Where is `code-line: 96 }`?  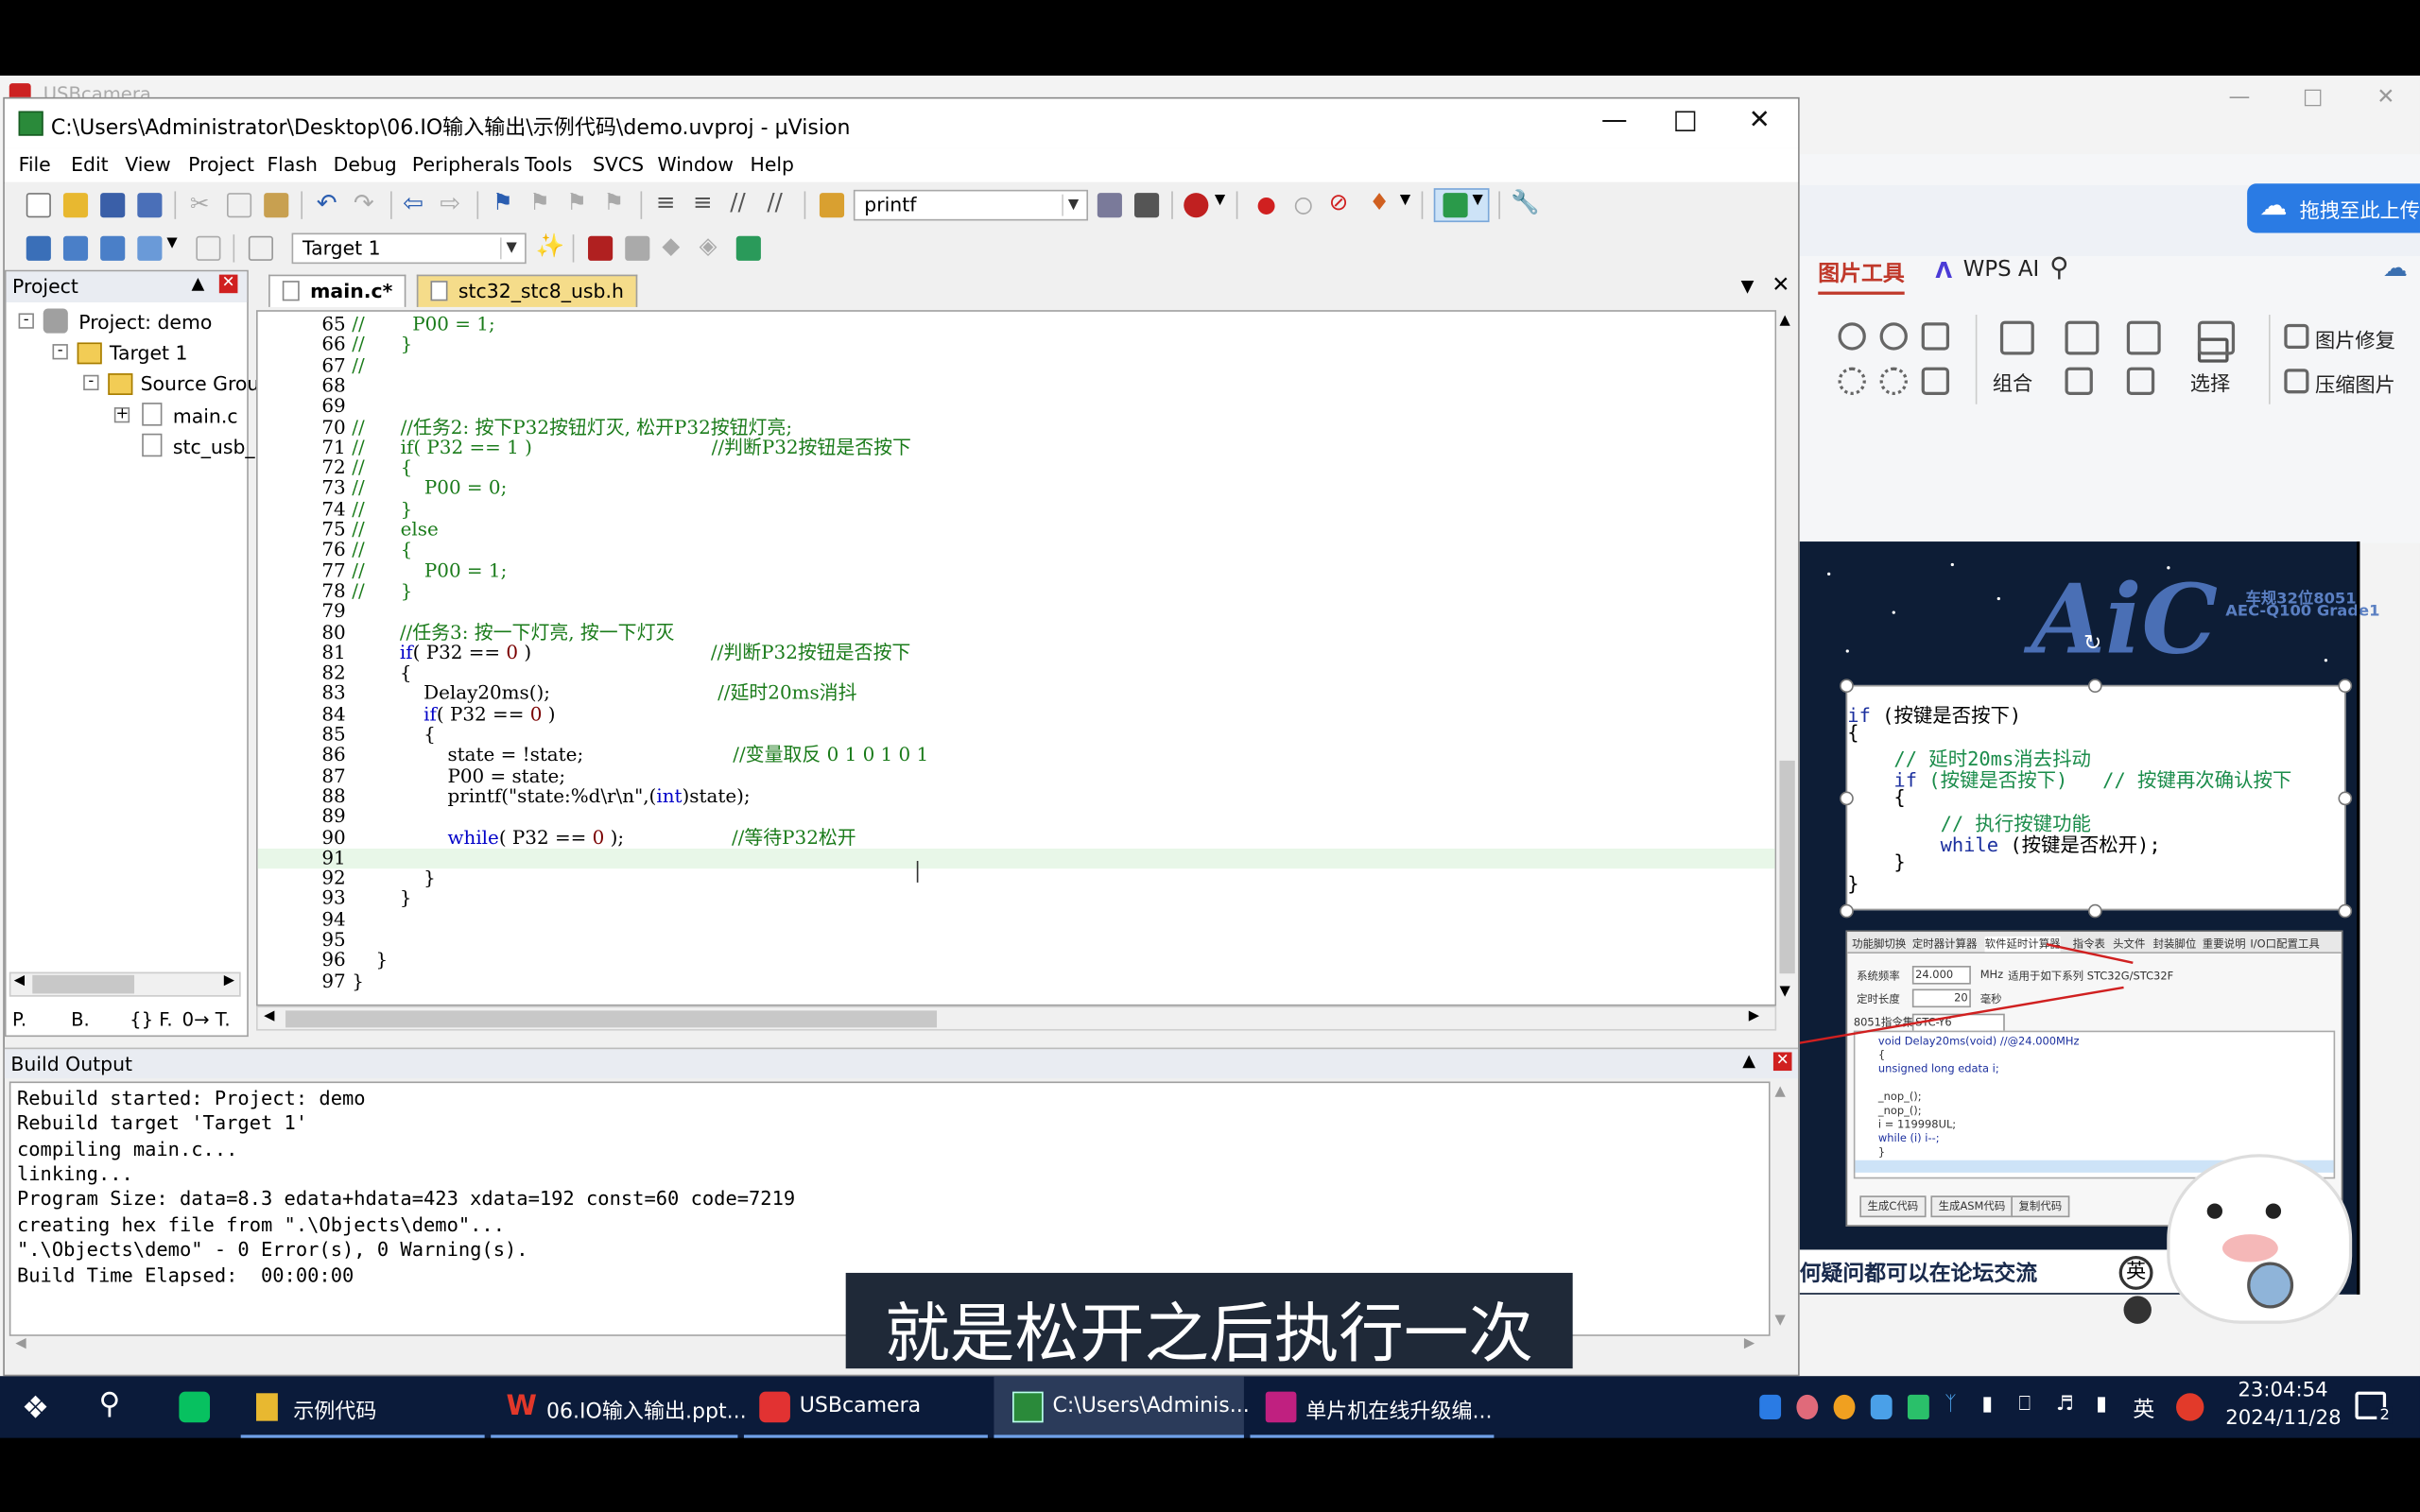 code-line: 96 } is located at coordinates (1016, 960).